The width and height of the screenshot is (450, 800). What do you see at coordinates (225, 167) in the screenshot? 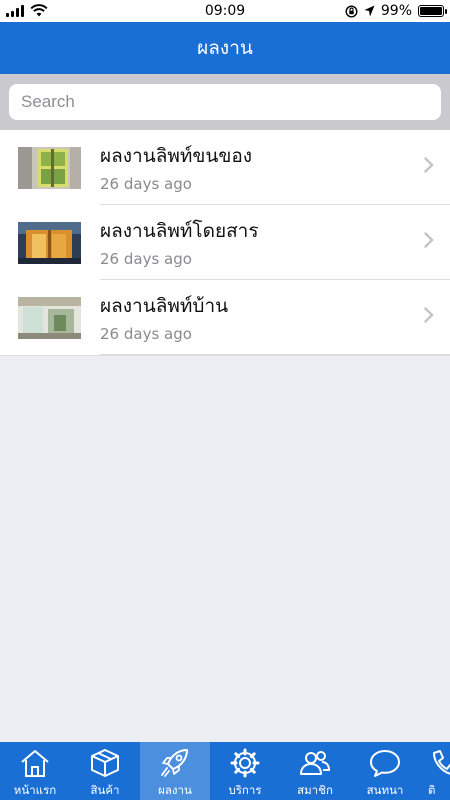
I see `list-item: ผลงานลิพท์ขนของ 26 days ago` at bounding box center [225, 167].